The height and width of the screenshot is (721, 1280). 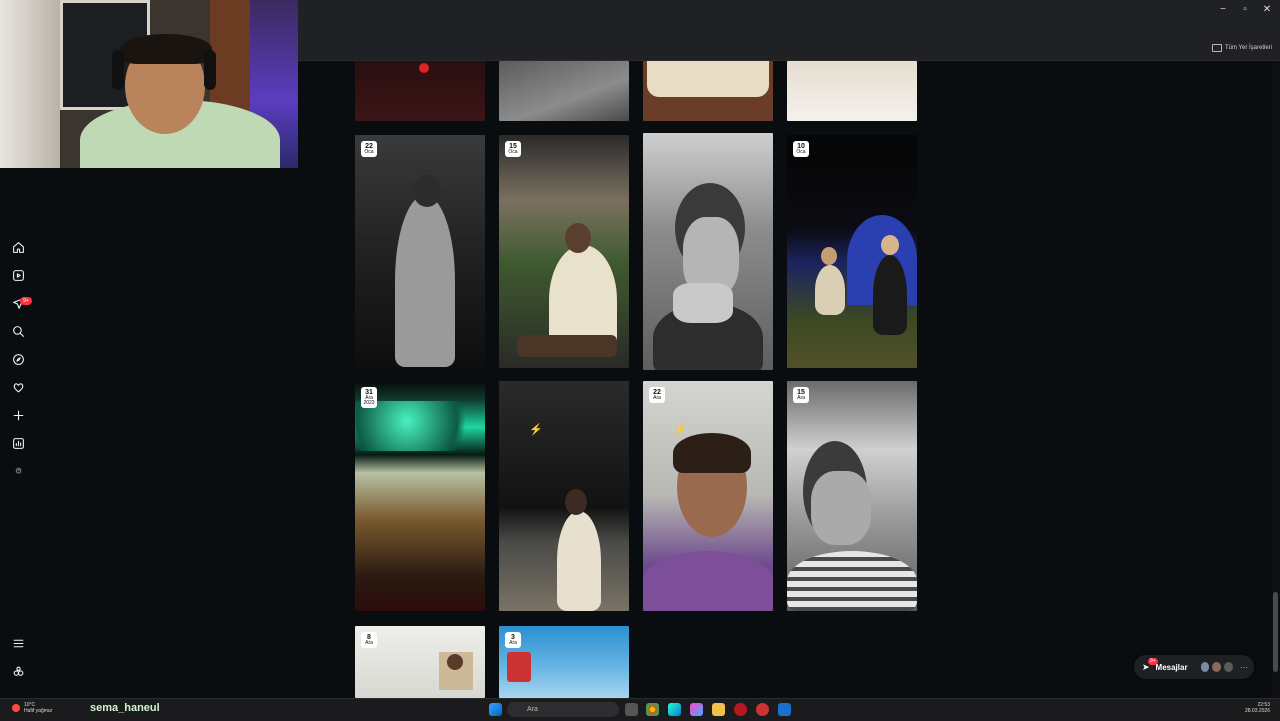 I want to click on file-explorer-icon, so click(x=718, y=709).